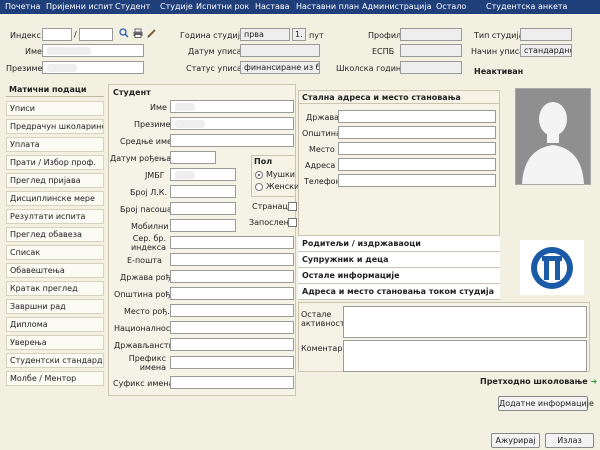 This screenshot has height=450, width=600. I want to click on jmbg-input, so click(203, 174).